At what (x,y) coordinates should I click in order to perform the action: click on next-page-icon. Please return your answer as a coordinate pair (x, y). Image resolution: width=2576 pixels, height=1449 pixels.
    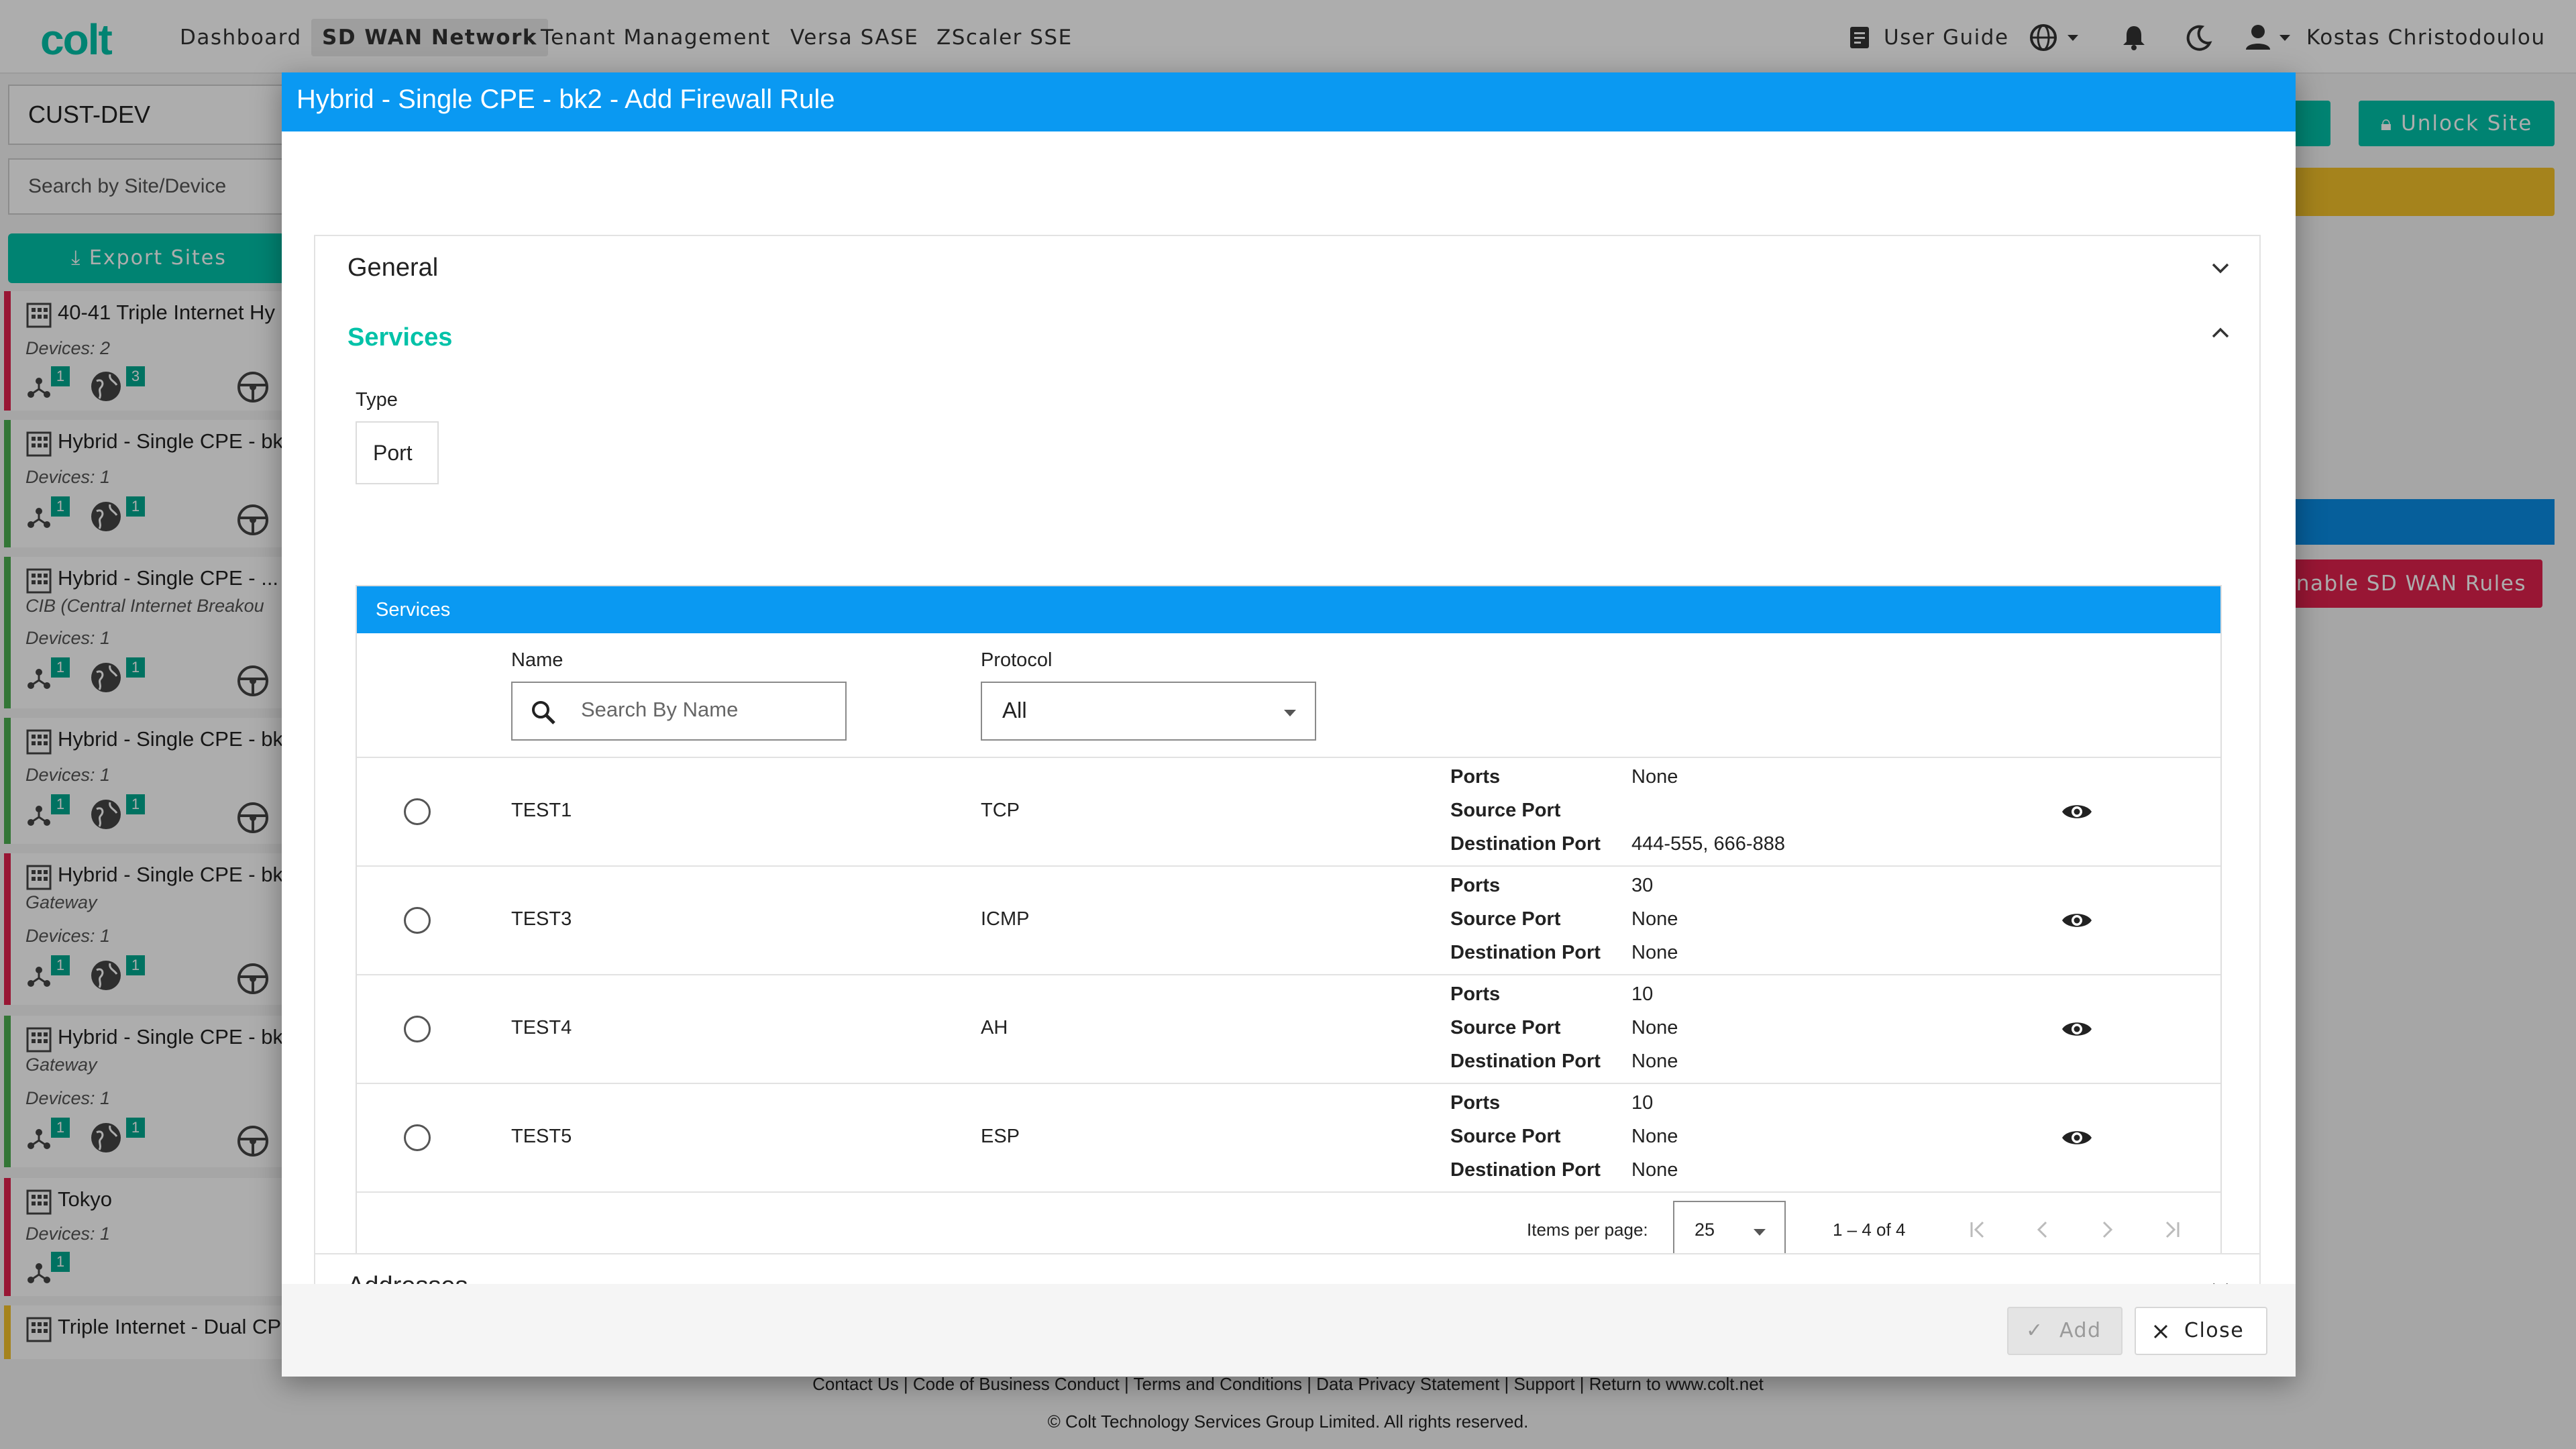
    Looking at the image, I should click on (2107, 1230).